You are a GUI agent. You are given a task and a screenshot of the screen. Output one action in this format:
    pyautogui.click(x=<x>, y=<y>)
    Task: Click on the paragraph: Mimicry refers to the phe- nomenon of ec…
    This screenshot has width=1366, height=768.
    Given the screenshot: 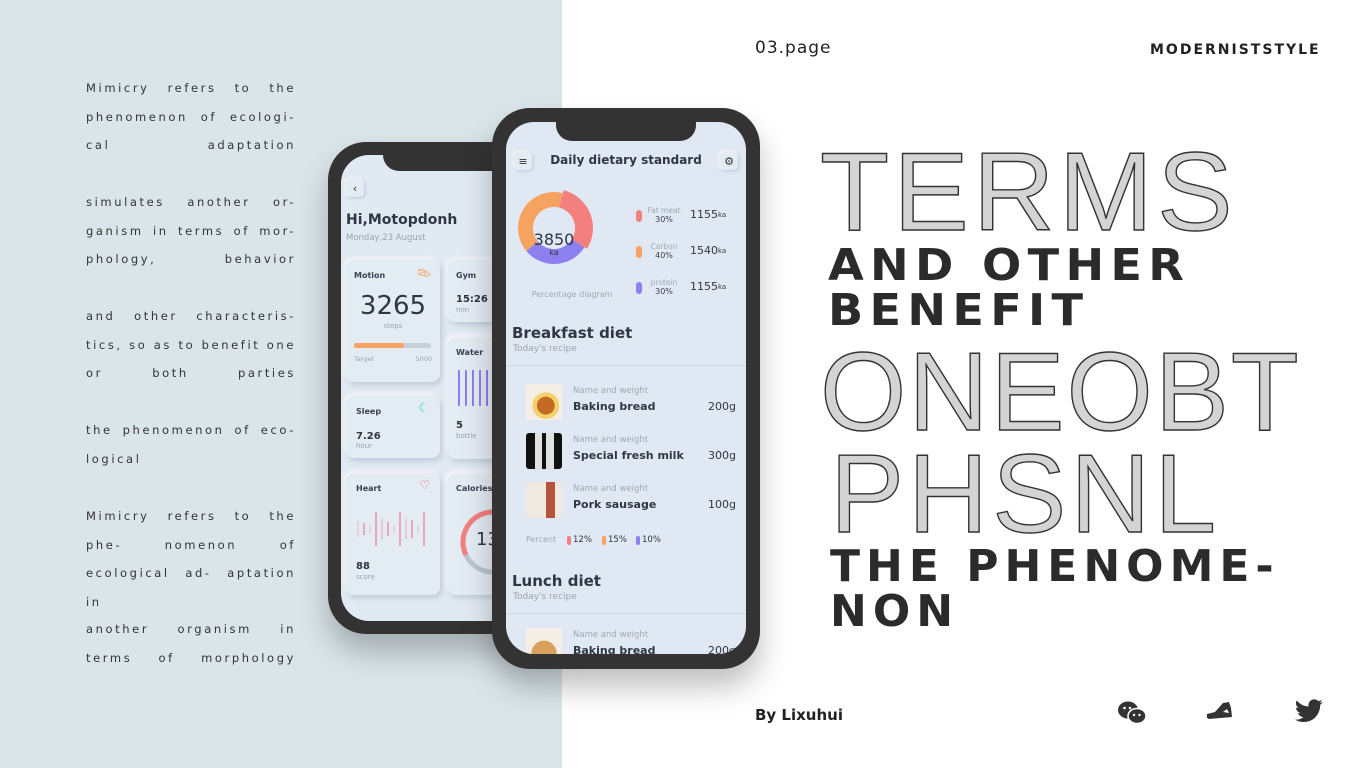 What is the action you would take?
    pyautogui.click(x=191, y=559)
    